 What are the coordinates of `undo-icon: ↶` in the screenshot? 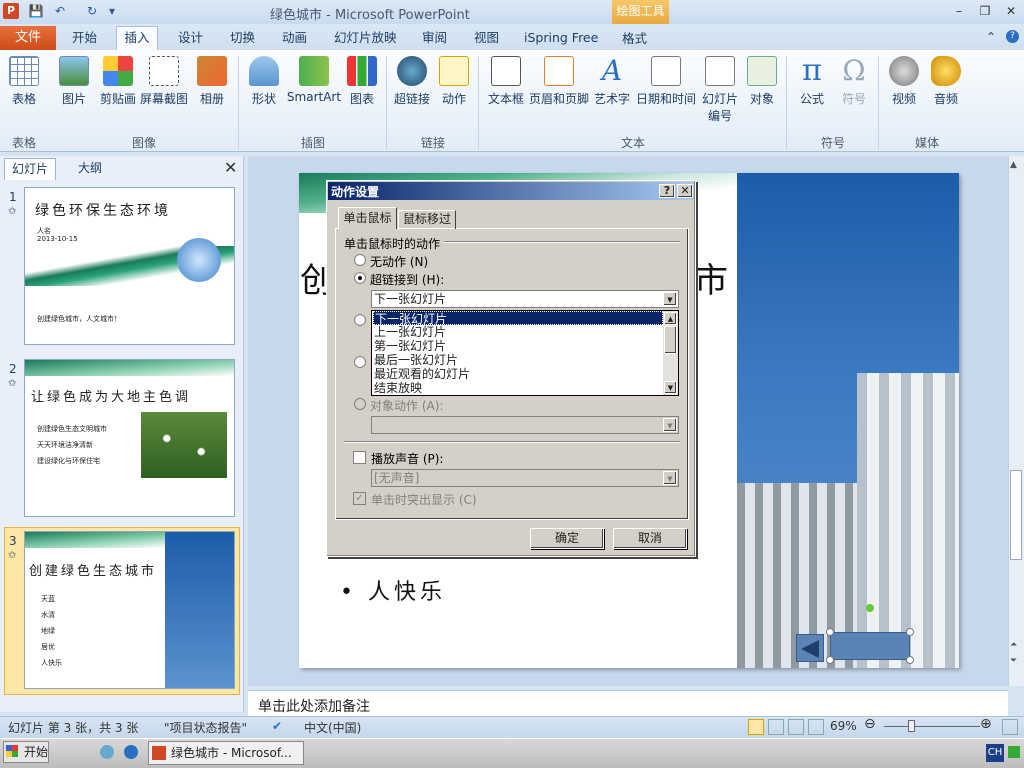 It's located at (60, 11).